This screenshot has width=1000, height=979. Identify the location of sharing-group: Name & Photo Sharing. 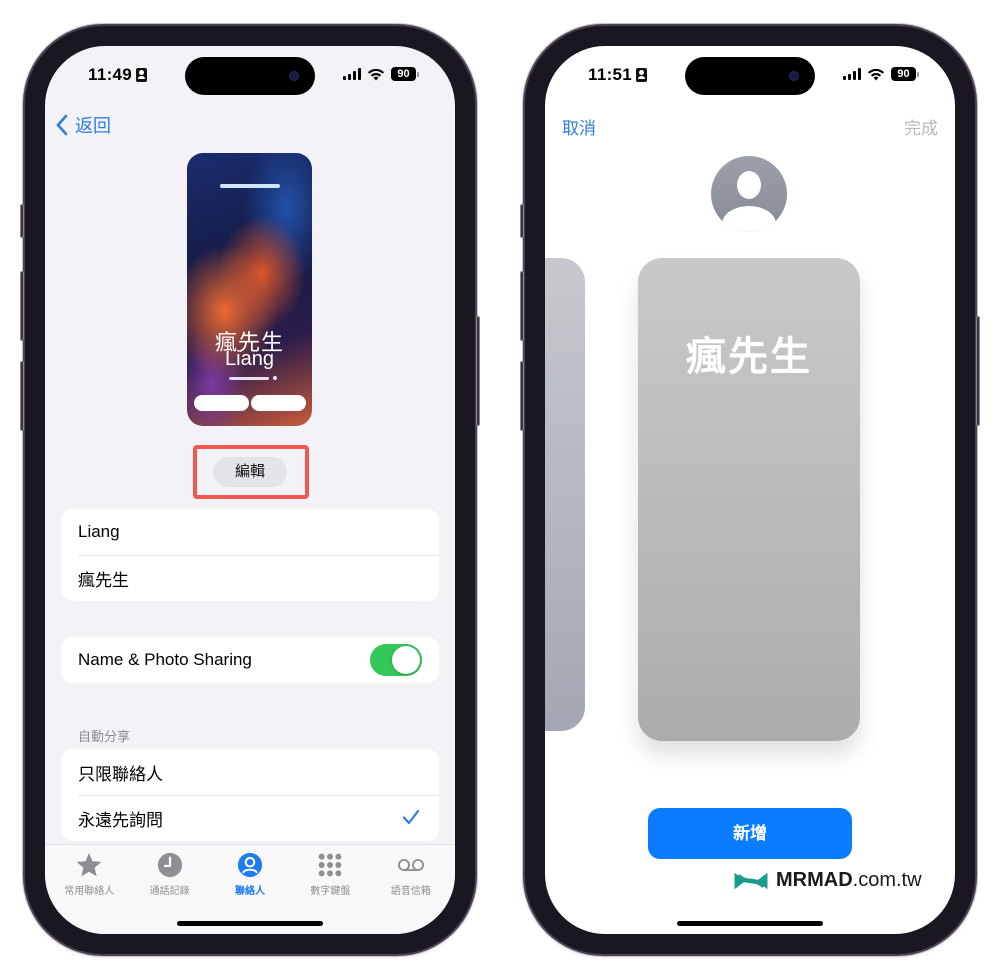
(250, 660).